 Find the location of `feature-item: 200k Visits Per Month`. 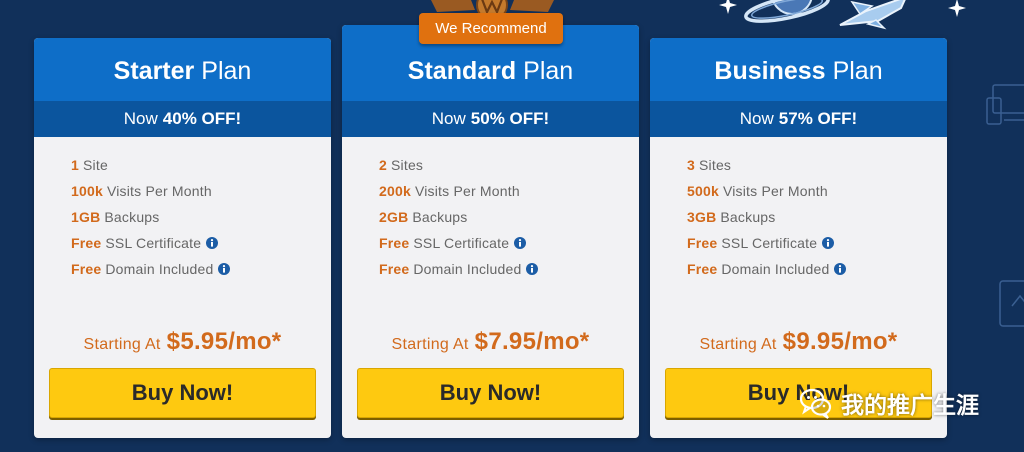

feature-item: 200k Visits Per Month is located at coordinates (458, 191).